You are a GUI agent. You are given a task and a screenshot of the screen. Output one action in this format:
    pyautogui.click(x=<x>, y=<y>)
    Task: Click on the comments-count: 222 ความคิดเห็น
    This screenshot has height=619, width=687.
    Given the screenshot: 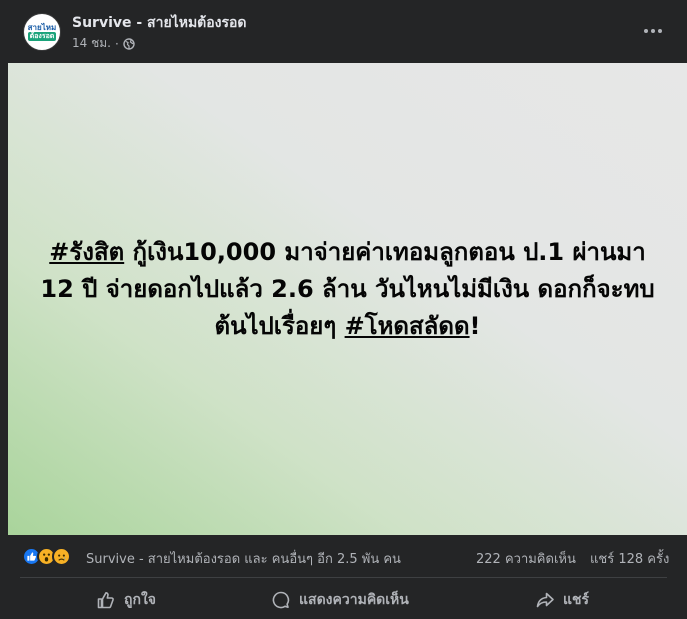 What is the action you would take?
    pyautogui.click(x=526, y=558)
    